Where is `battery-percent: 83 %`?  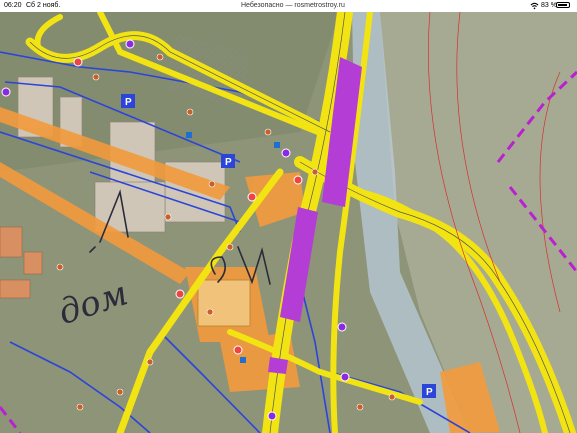 battery-percent: 83 % is located at coordinates (549, 5).